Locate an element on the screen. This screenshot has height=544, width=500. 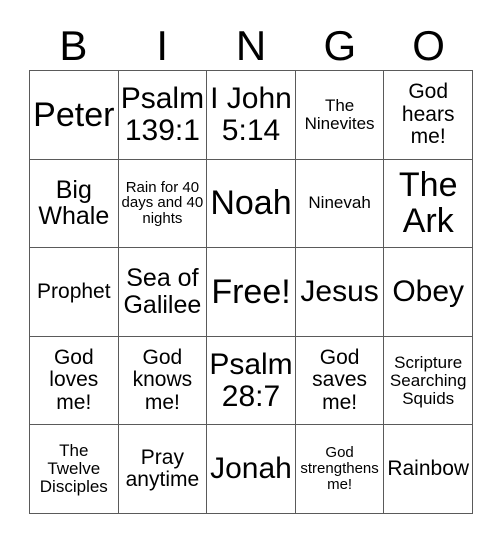
bingo-cell-label: I John 5:14 is located at coordinates (251, 114).